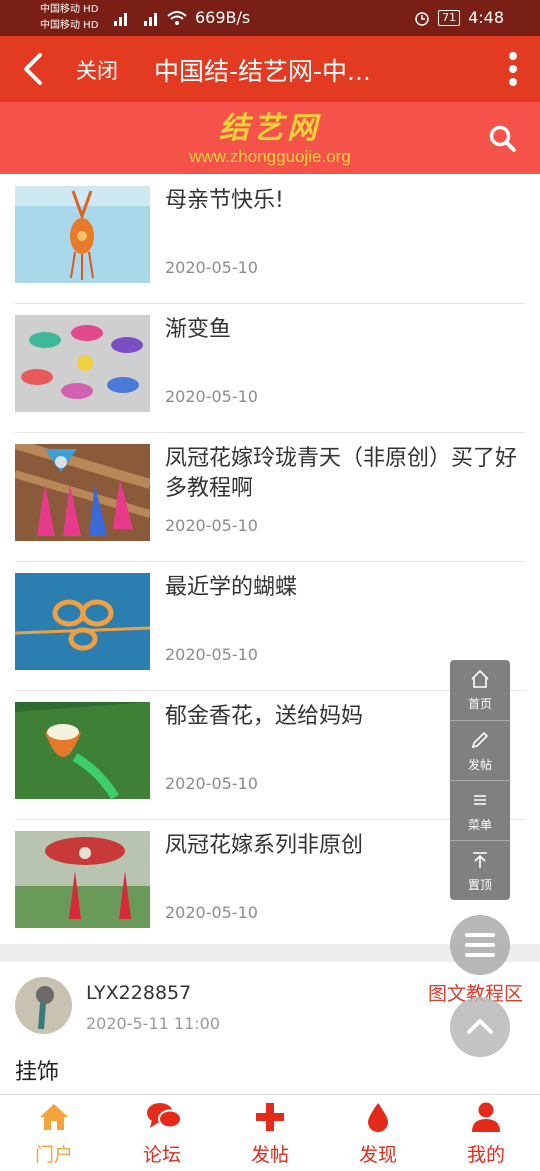 The image size is (540, 1171). What do you see at coordinates (480, 678) in the screenshot?
I see `home-outline-icon` at bounding box center [480, 678].